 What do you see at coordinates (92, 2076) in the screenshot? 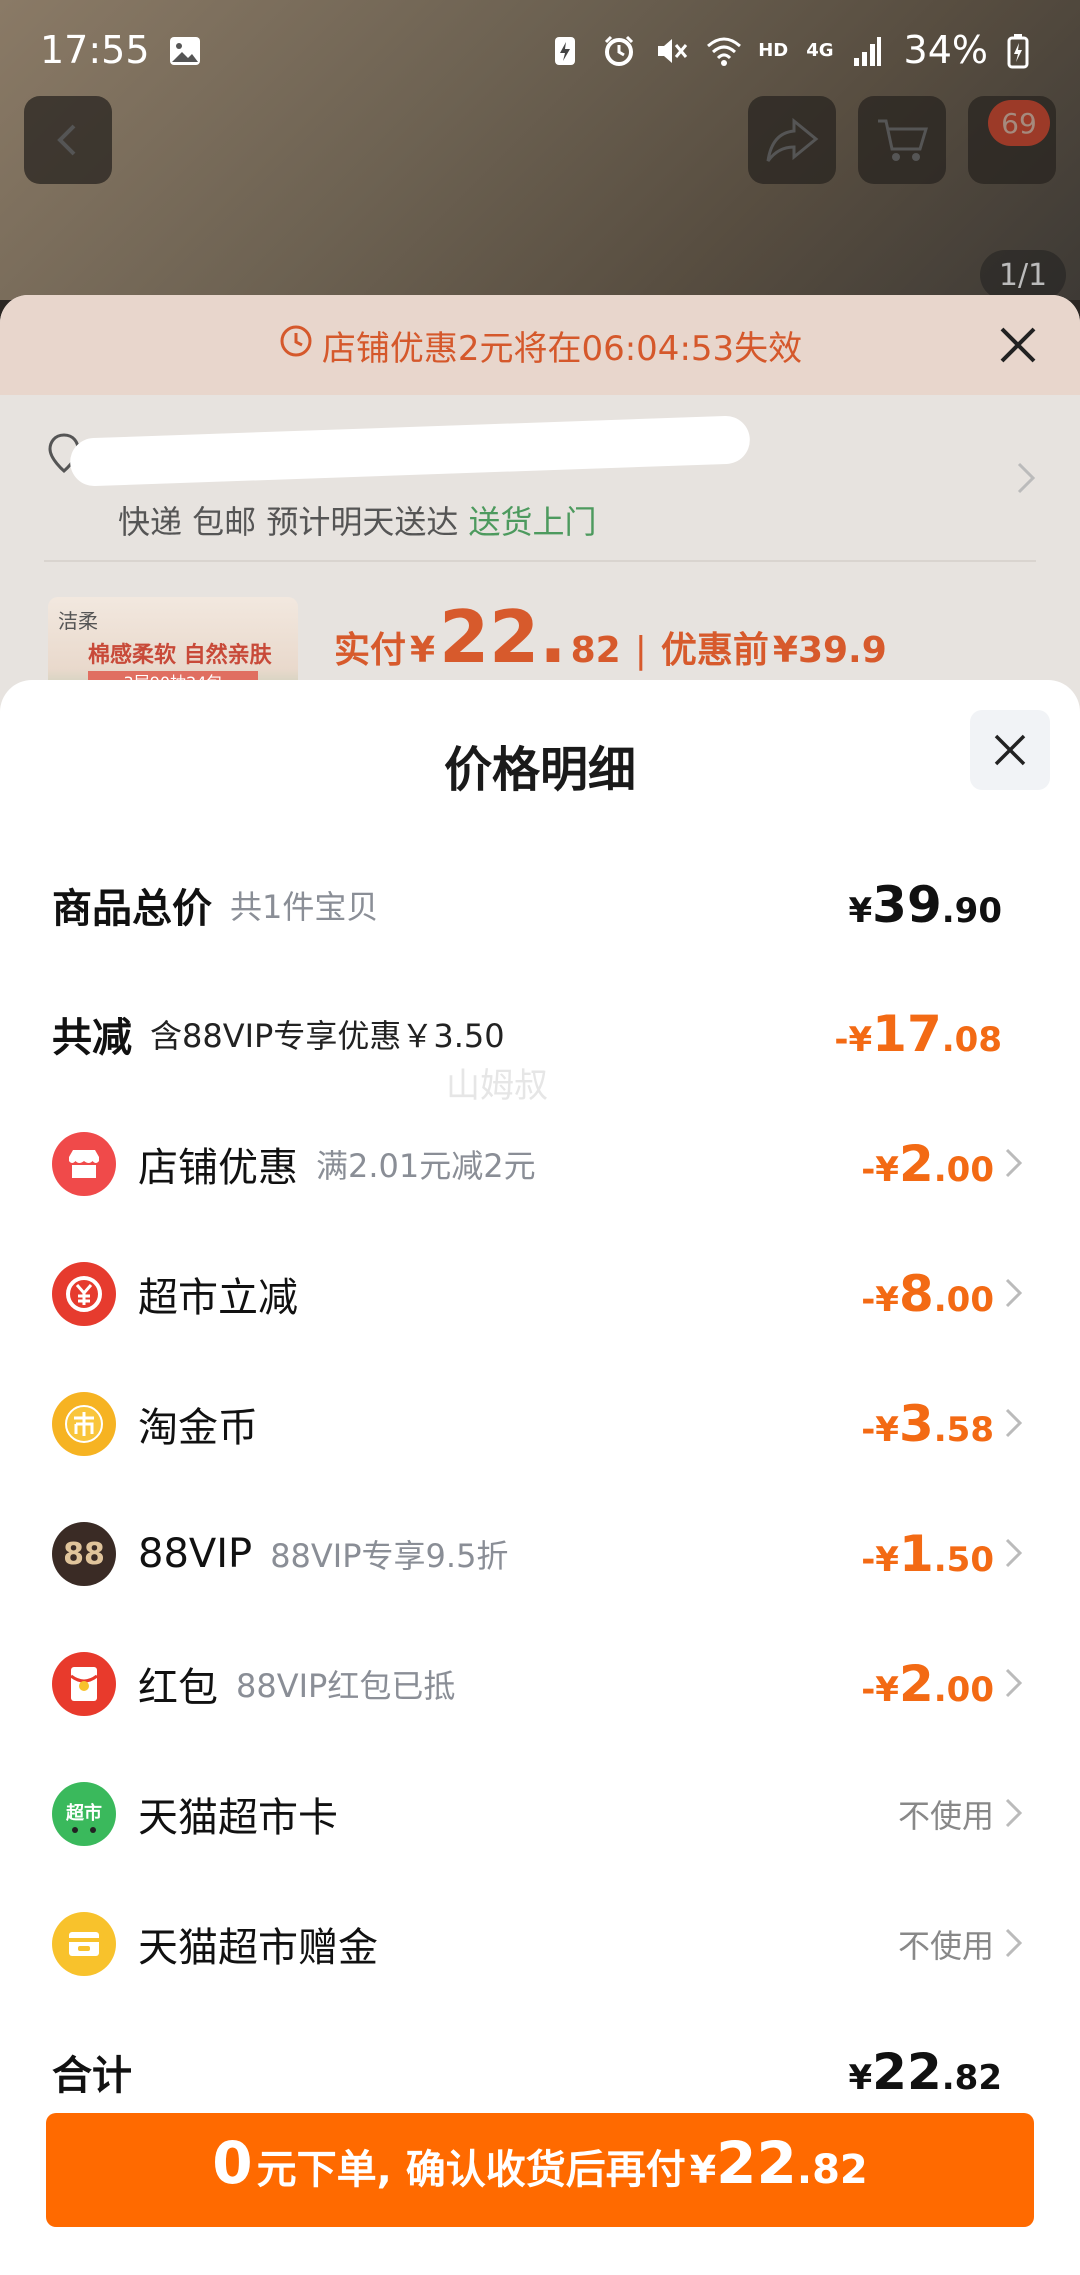
I see `sum-label: 合计` at bounding box center [92, 2076].